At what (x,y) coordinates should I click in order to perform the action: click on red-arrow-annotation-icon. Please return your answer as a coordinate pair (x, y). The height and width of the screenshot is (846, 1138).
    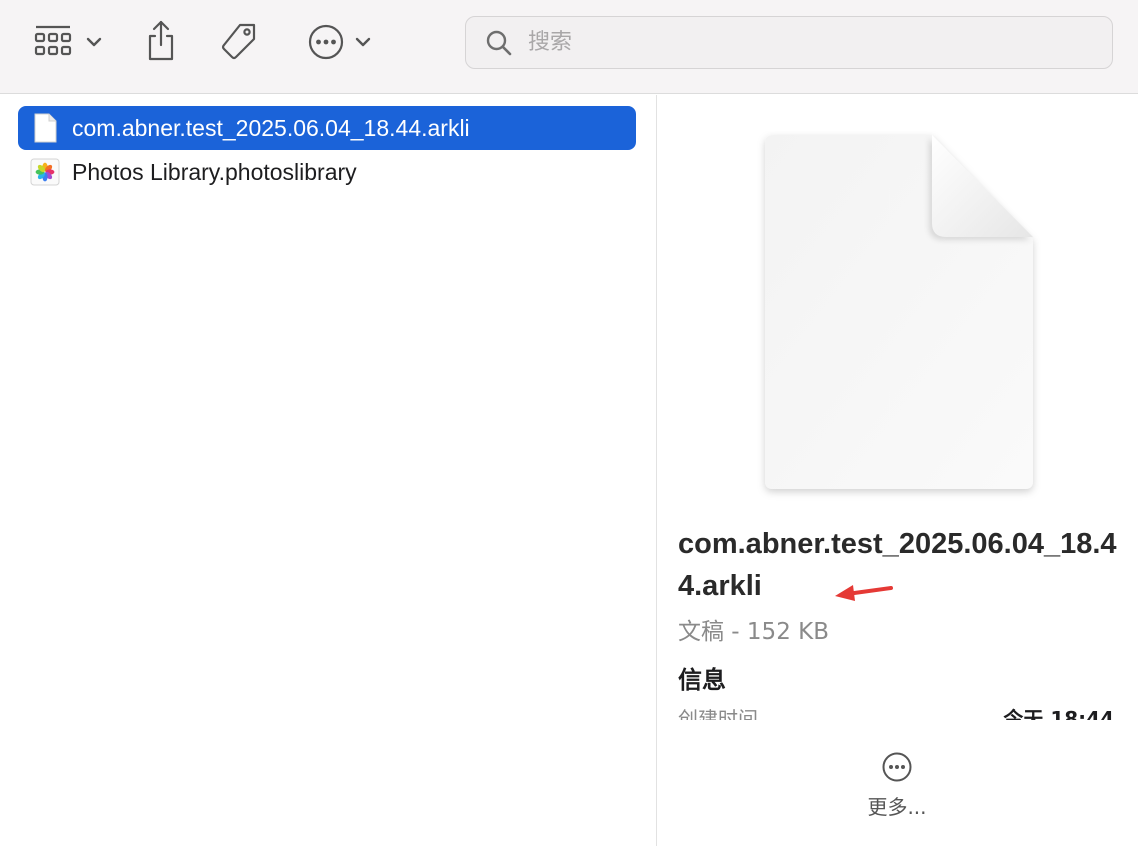
    Looking at the image, I should click on (864, 593).